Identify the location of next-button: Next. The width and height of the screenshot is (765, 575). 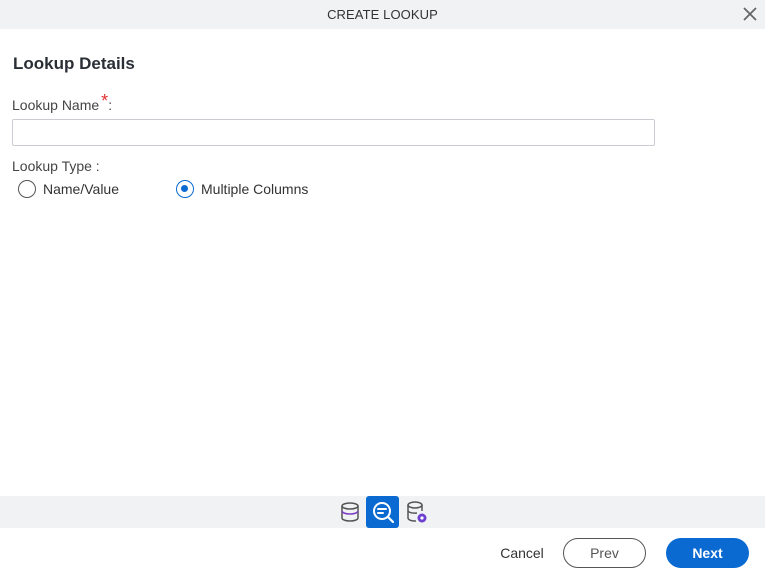
(707, 553).